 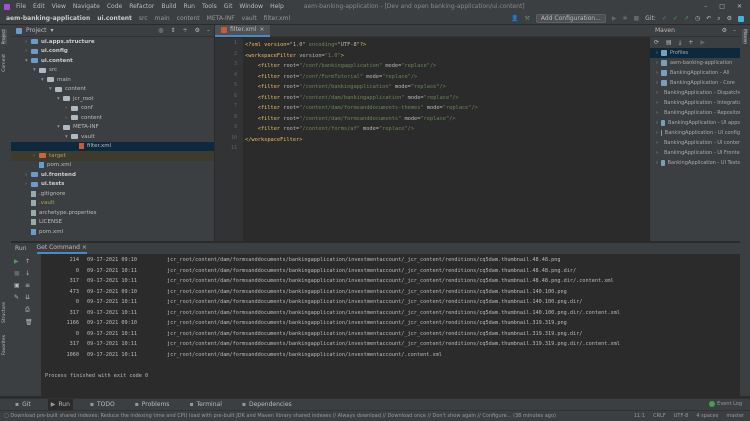 I want to click on camera-icon: ▣, so click(x=19, y=285).